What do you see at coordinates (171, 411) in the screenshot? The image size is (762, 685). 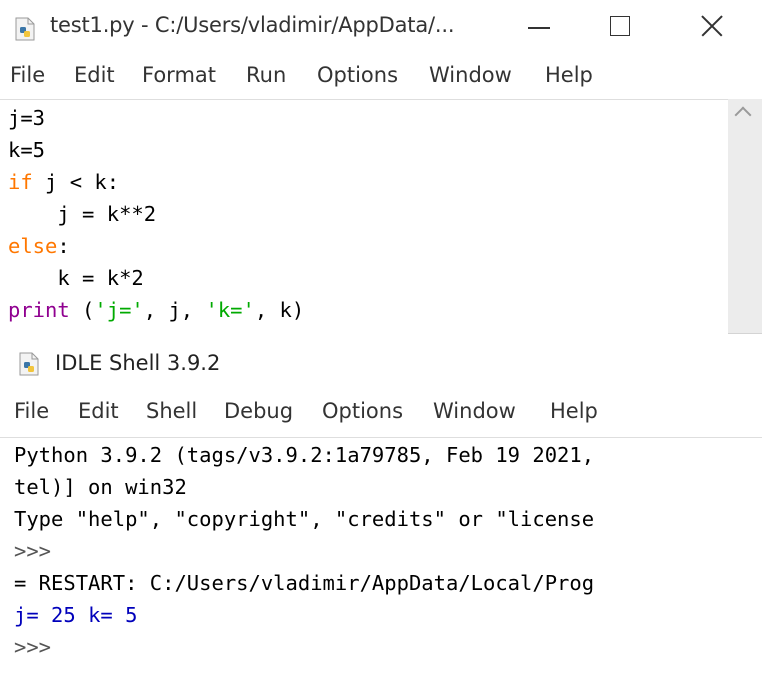 I see `menu-shell: Shell` at bounding box center [171, 411].